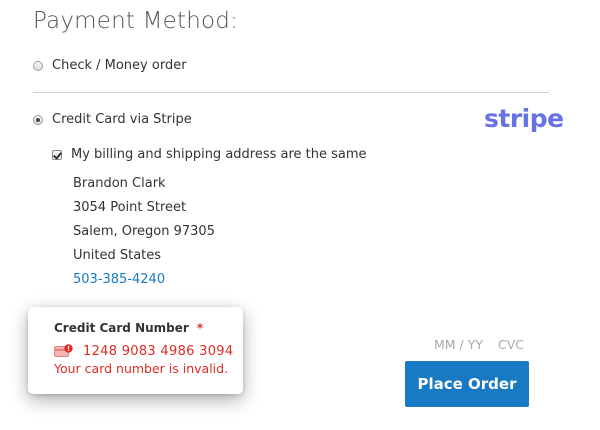 The image size is (600, 430). What do you see at coordinates (38, 65) in the screenshot?
I see `radio-check-money-order` at bounding box center [38, 65].